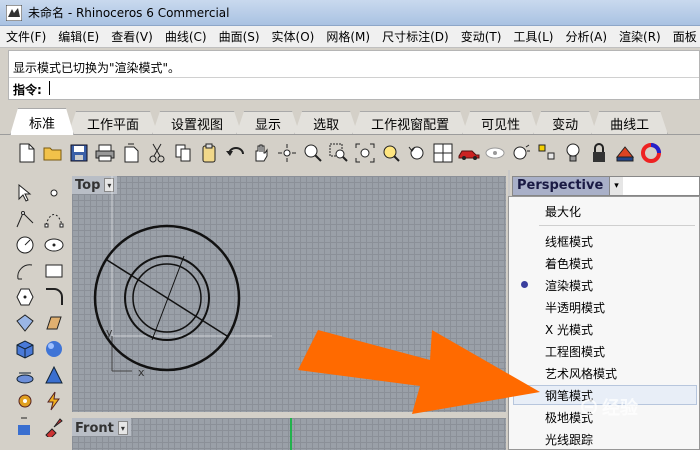  Describe the element at coordinates (365, 153) in the screenshot. I see `zoom-extents-icon` at that location.